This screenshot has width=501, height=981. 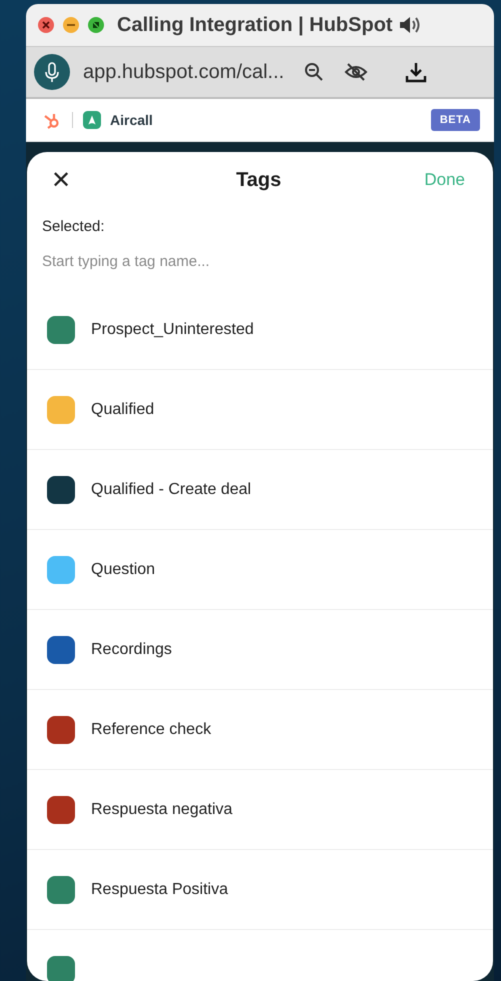 What do you see at coordinates (260, 810) in the screenshot?
I see `tag-item: Respuesta negativa` at bounding box center [260, 810].